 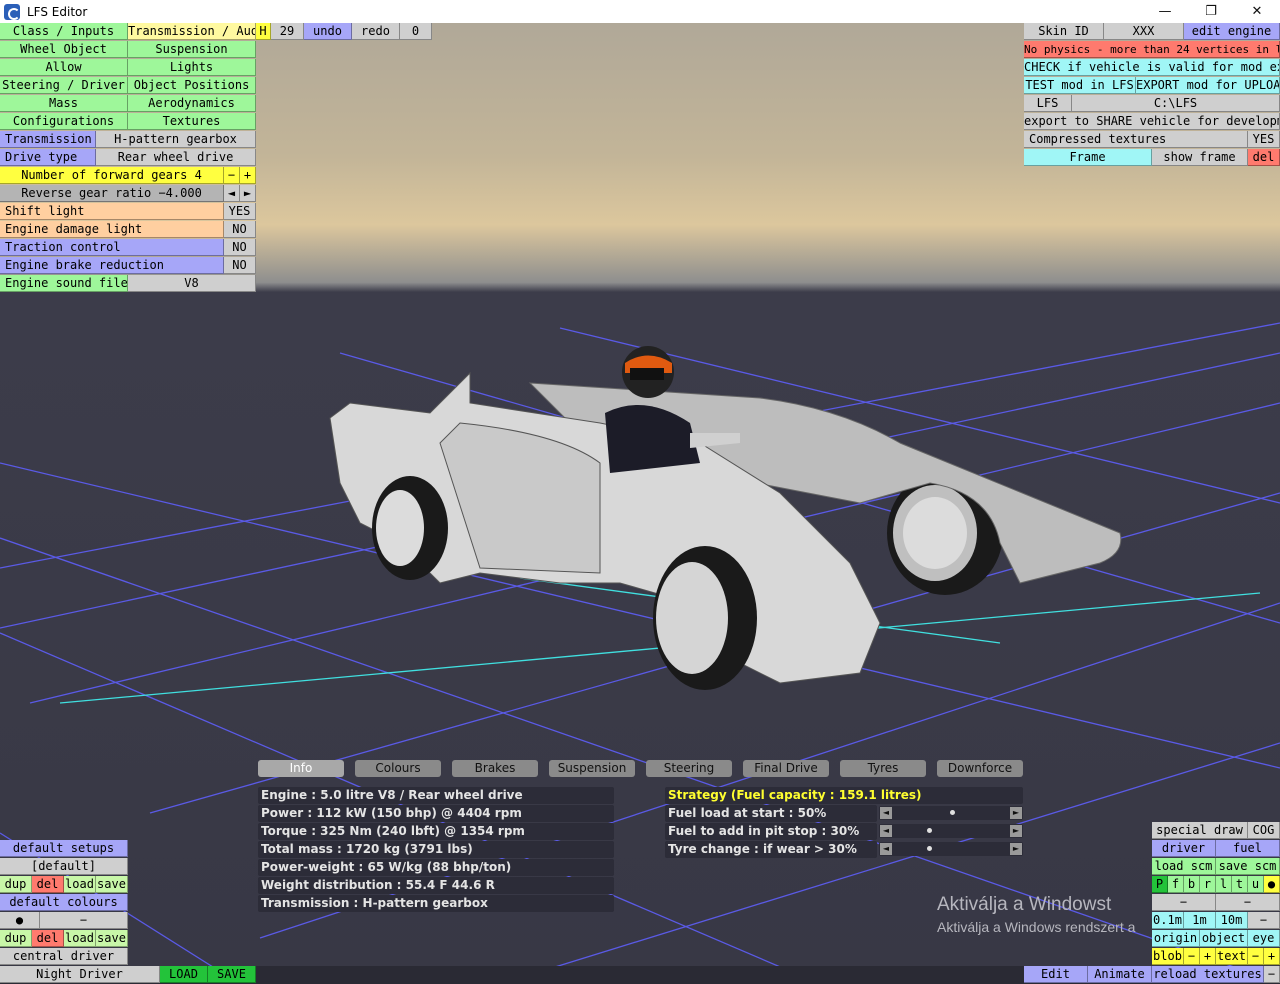 I want to click on close-icon: ✕, so click(x=1257, y=11).